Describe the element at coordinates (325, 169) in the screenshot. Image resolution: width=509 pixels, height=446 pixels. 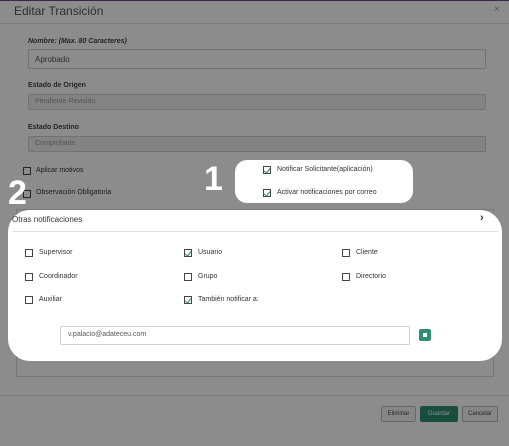
I see `notify-requester-label: Notificar Solicitante(aplicación)` at that location.